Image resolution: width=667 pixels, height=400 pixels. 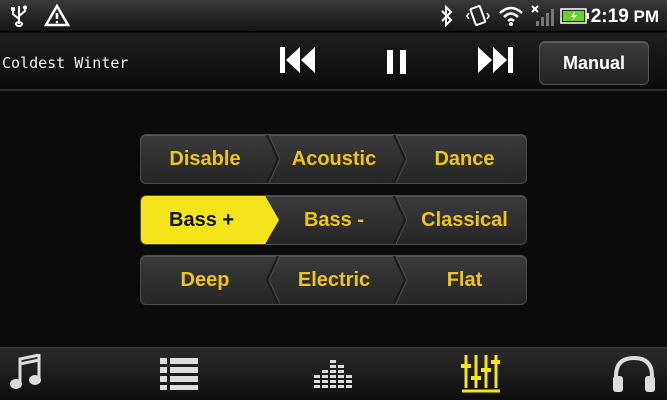 What do you see at coordinates (447, 16) in the screenshot?
I see `bluetooth-icon` at bounding box center [447, 16].